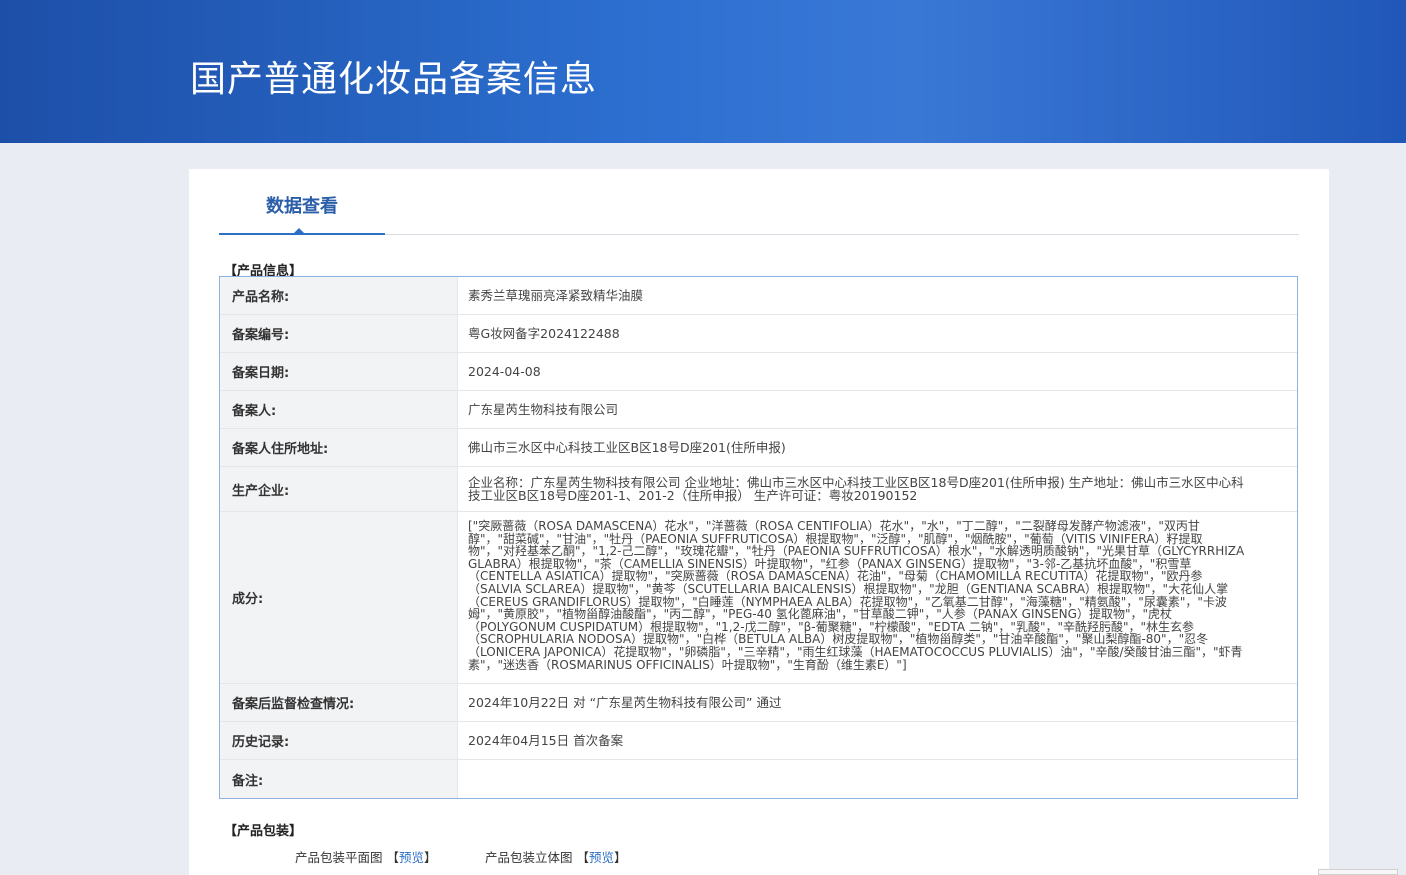  I want to click on row-value: 2024-04-08, so click(504, 371).